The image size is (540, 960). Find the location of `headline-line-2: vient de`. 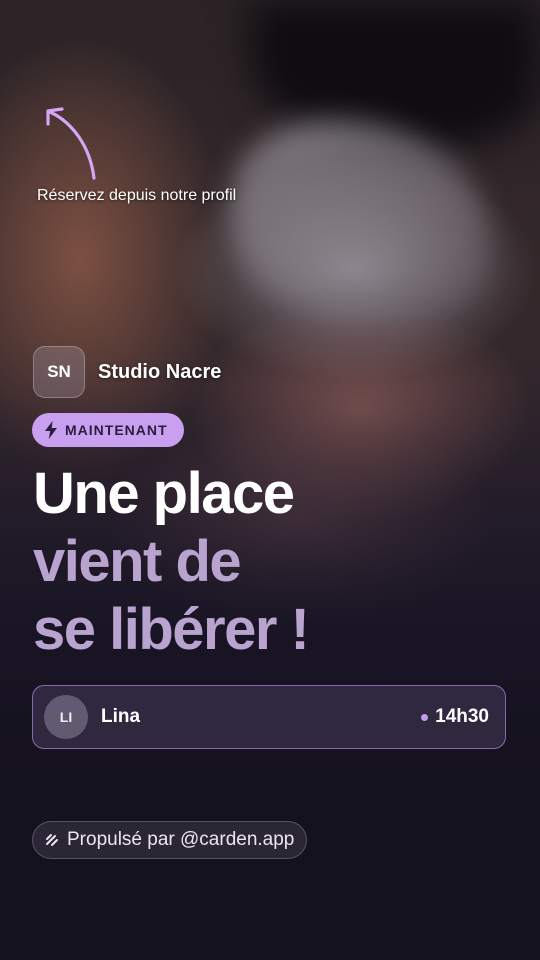

headline-line-2: vient de is located at coordinates (137, 561).